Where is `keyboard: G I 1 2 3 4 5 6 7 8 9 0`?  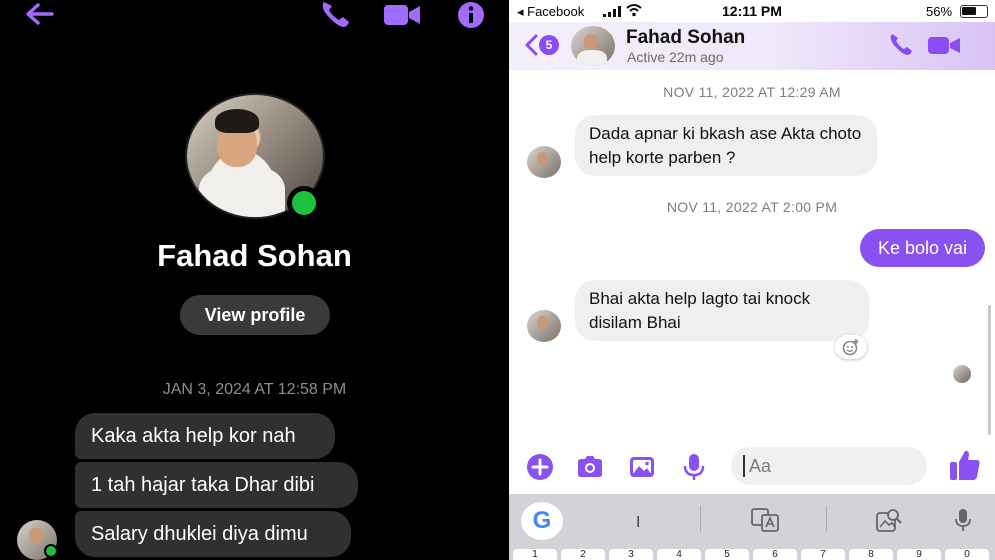 keyboard: G I 1 2 3 4 5 6 7 8 9 0 is located at coordinates (752, 527).